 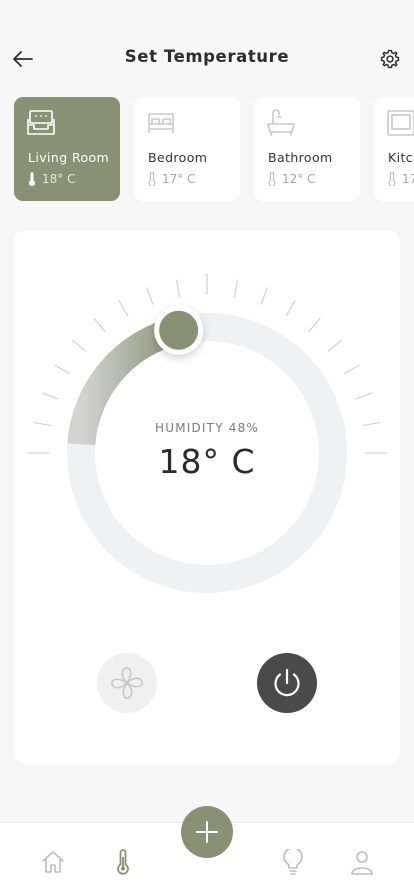 I want to click on bed-icon, so click(x=161, y=123).